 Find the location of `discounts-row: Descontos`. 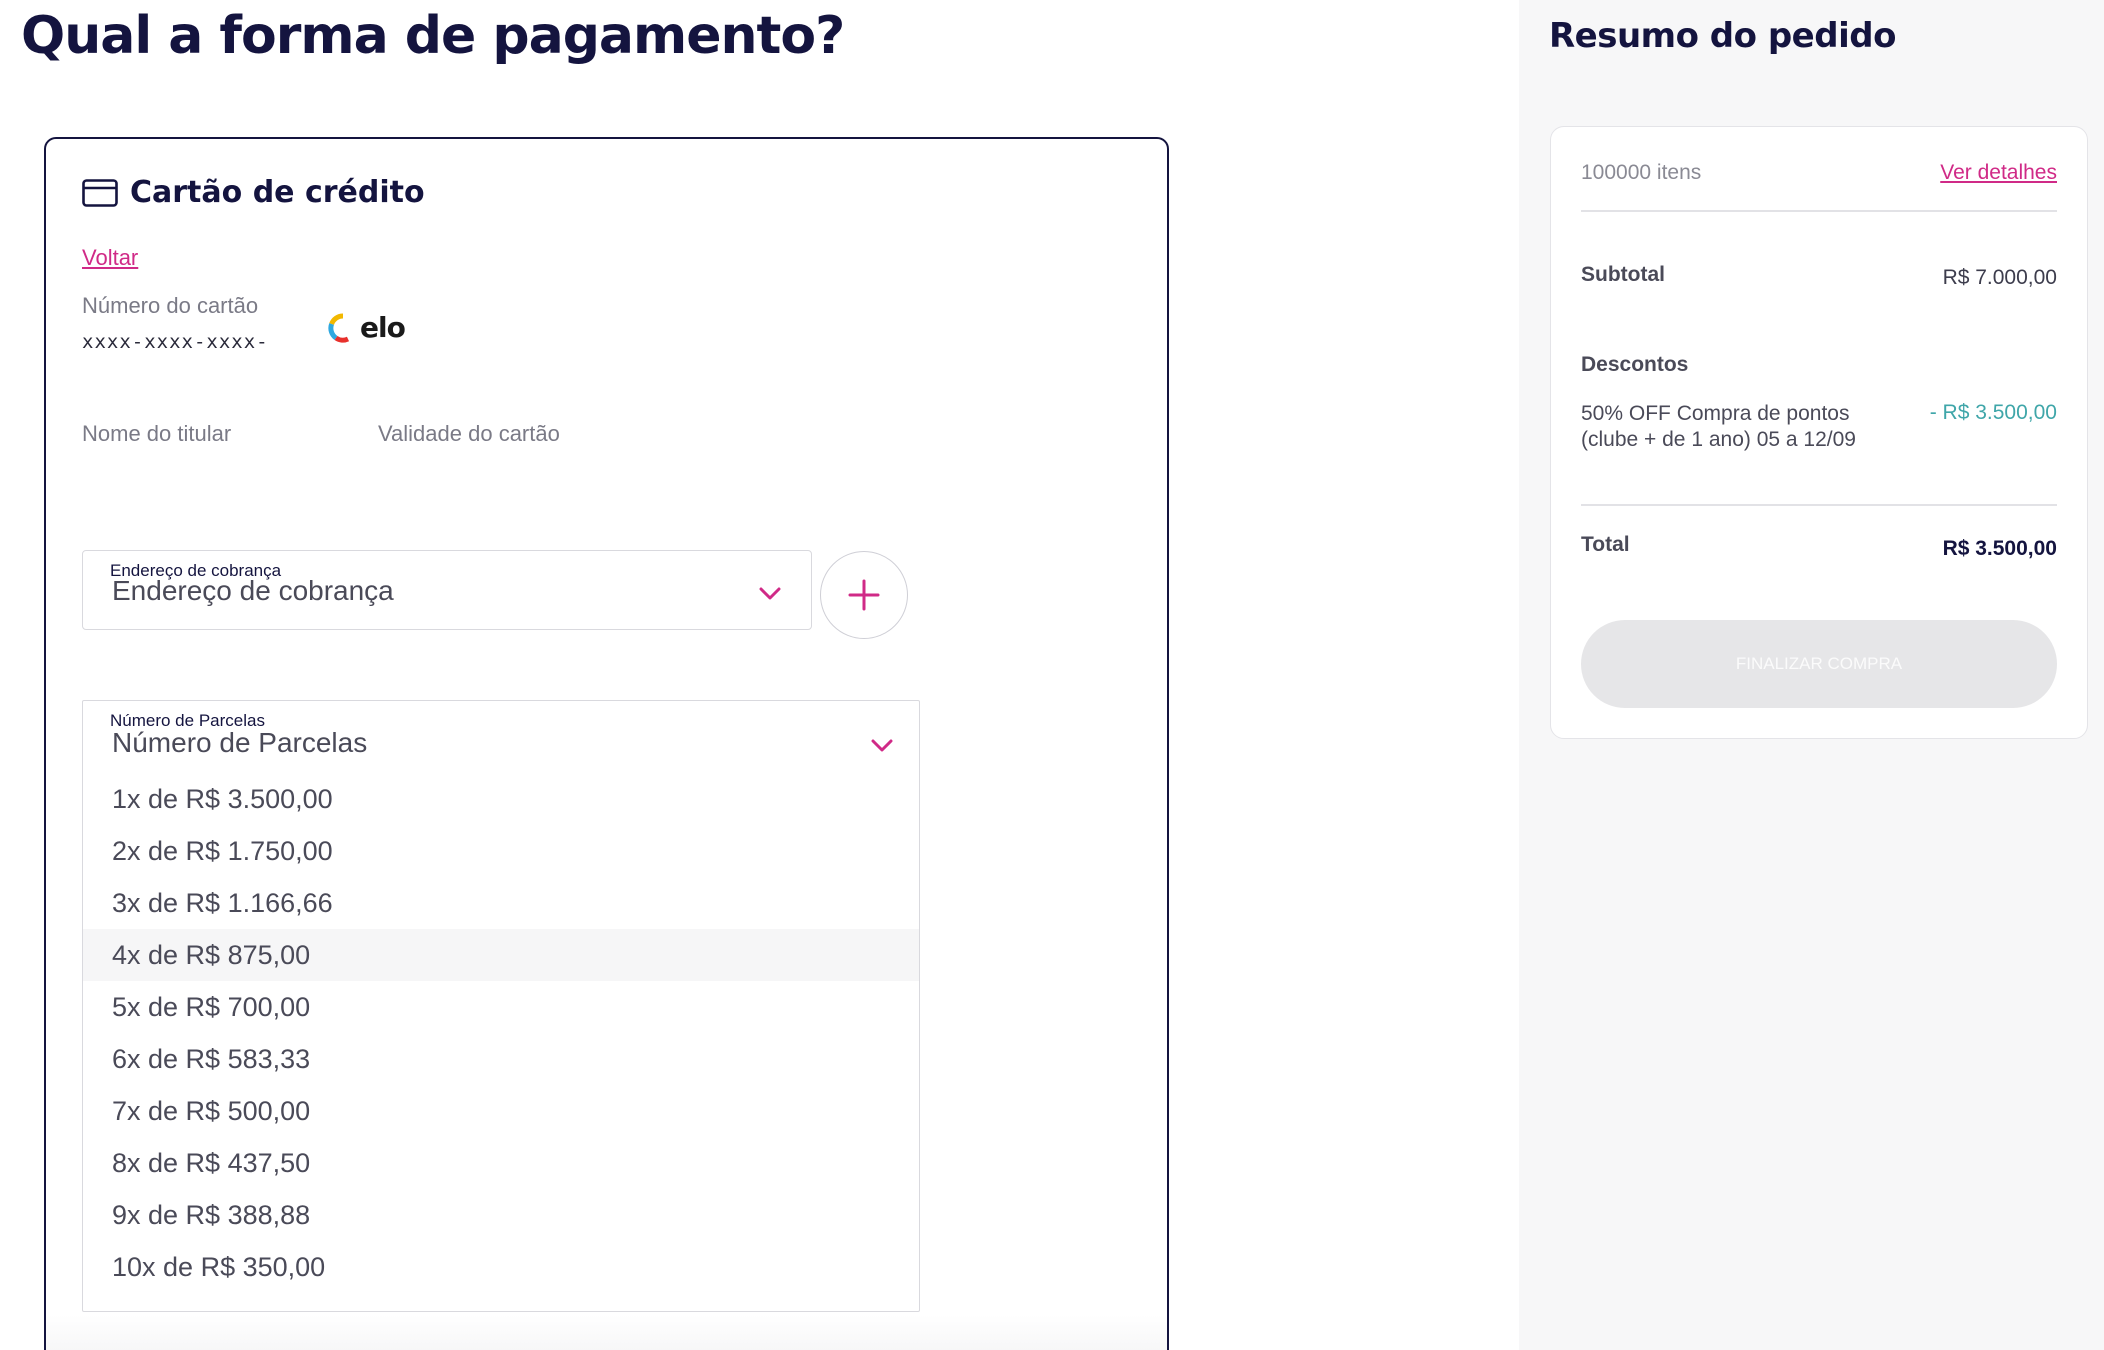

discounts-row: Descontos is located at coordinates (1819, 365).